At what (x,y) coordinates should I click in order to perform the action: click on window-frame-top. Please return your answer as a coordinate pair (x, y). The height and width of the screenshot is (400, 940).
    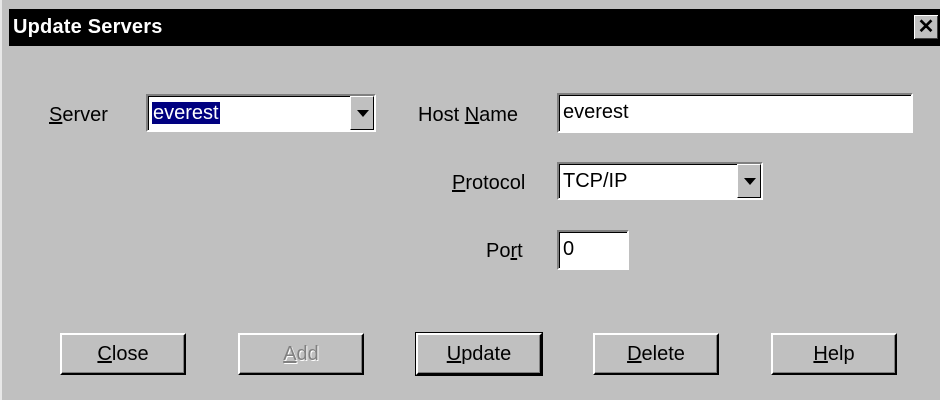
    Looking at the image, I should click on (470, 4).